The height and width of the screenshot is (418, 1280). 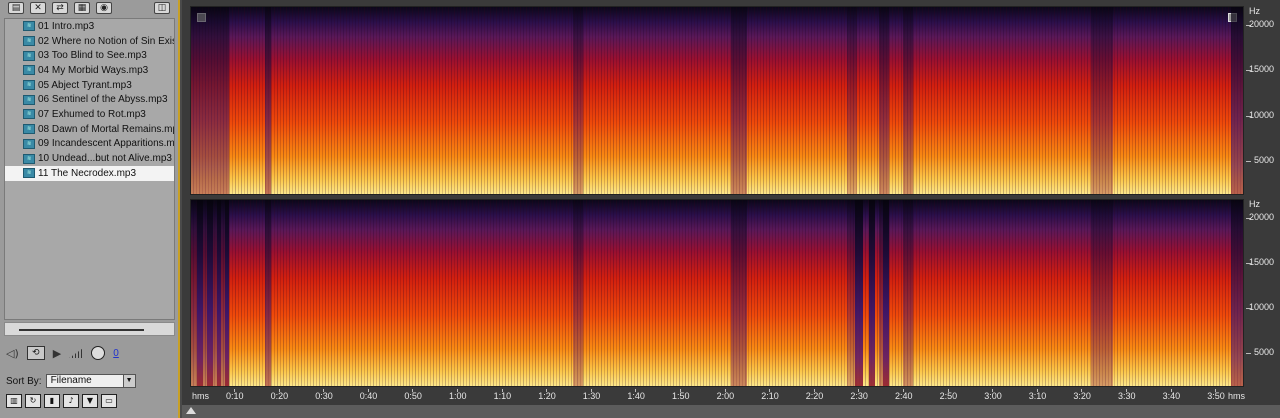 What do you see at coordinates (90, 401) in the screenshot?
I see `filter-icon: ▼` at bounding box center [90, 401].